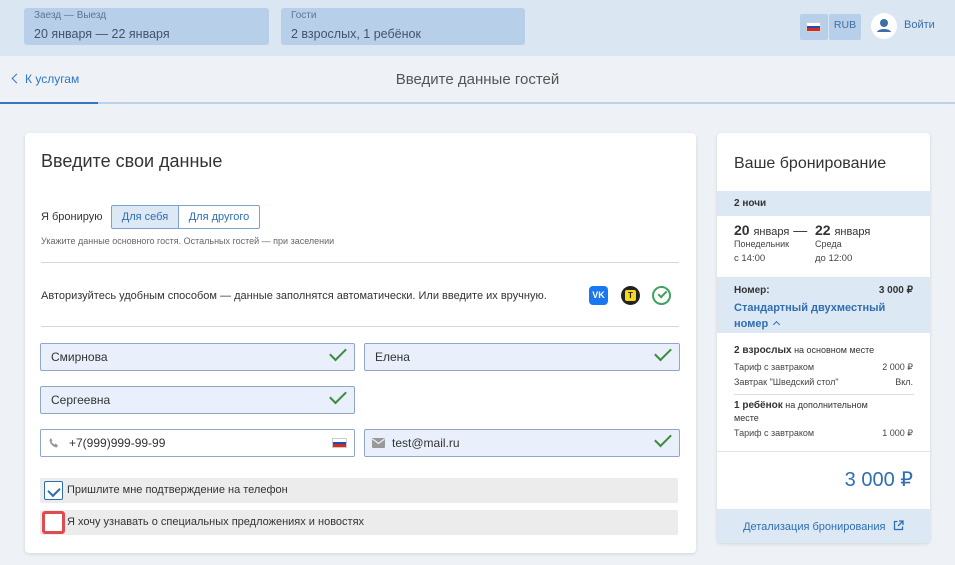 The width and height of the screenshot is (955, 565). Describe the element at coordinates (197, 443) in the screenshot. I see `phone-input: +7(999)999-99-99` at that location.